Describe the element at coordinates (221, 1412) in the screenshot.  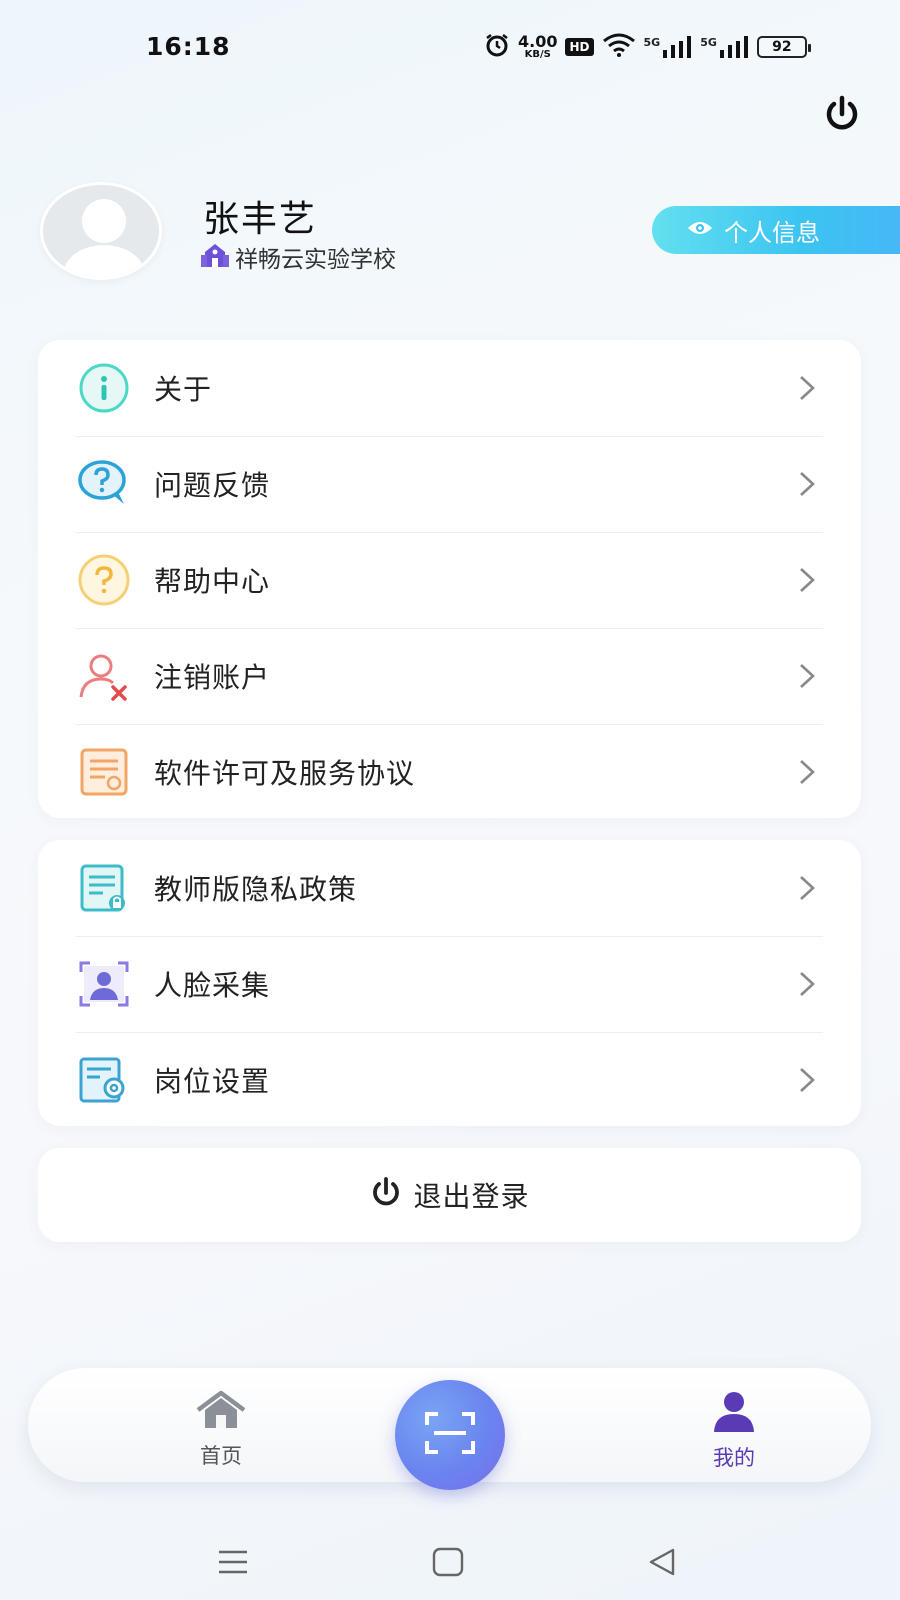
I see `home-icon` at that location.